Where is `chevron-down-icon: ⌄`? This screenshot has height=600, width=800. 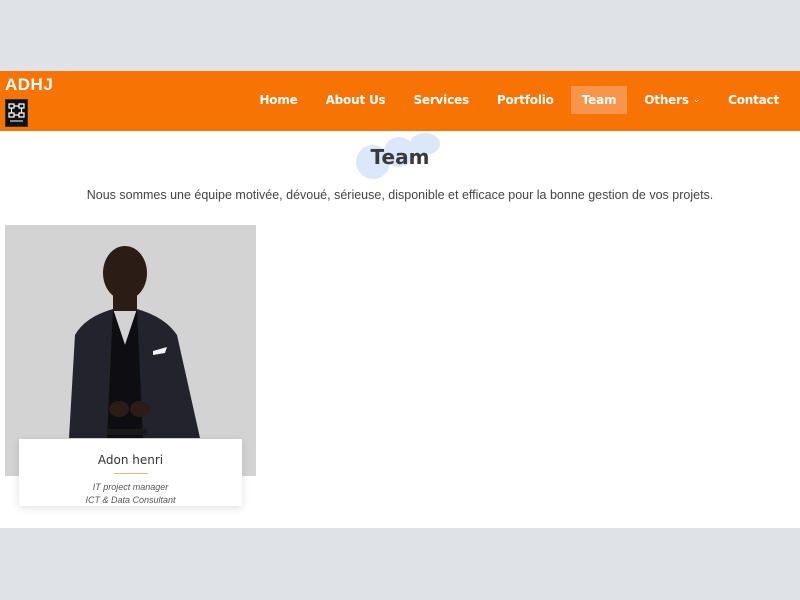 chevron-down-icon: ⌄ is located at coordinates (696, 100).